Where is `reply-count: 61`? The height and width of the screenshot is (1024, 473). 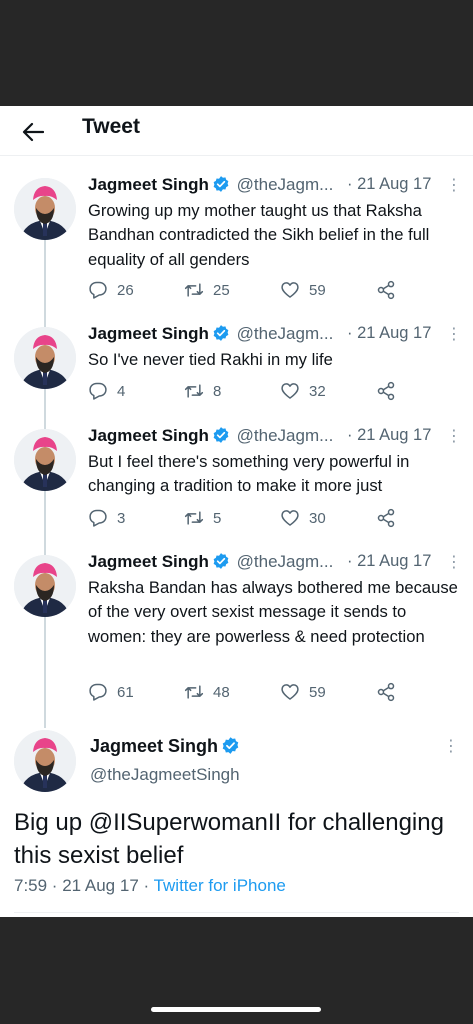
reply-count: 61 is located at coordinates (125, 692).